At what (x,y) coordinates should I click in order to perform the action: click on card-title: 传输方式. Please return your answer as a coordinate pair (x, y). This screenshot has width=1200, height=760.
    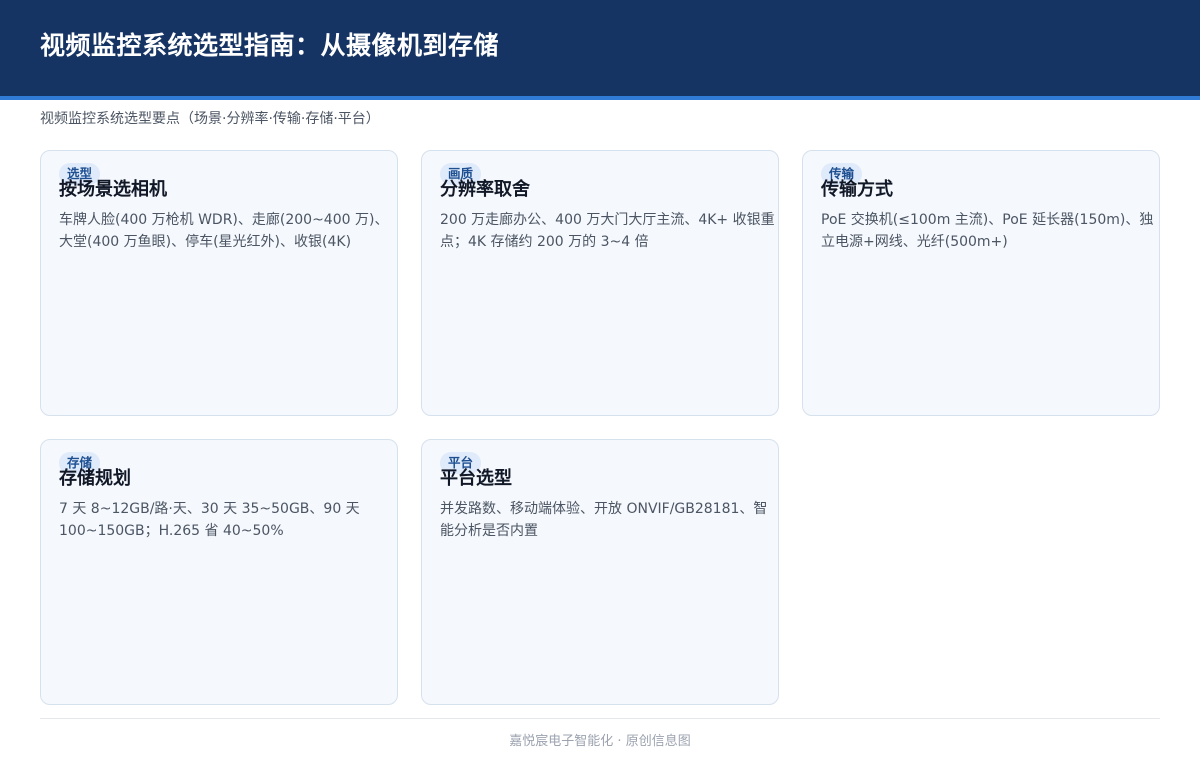
    Looking at the image, I should click on (857, 189).